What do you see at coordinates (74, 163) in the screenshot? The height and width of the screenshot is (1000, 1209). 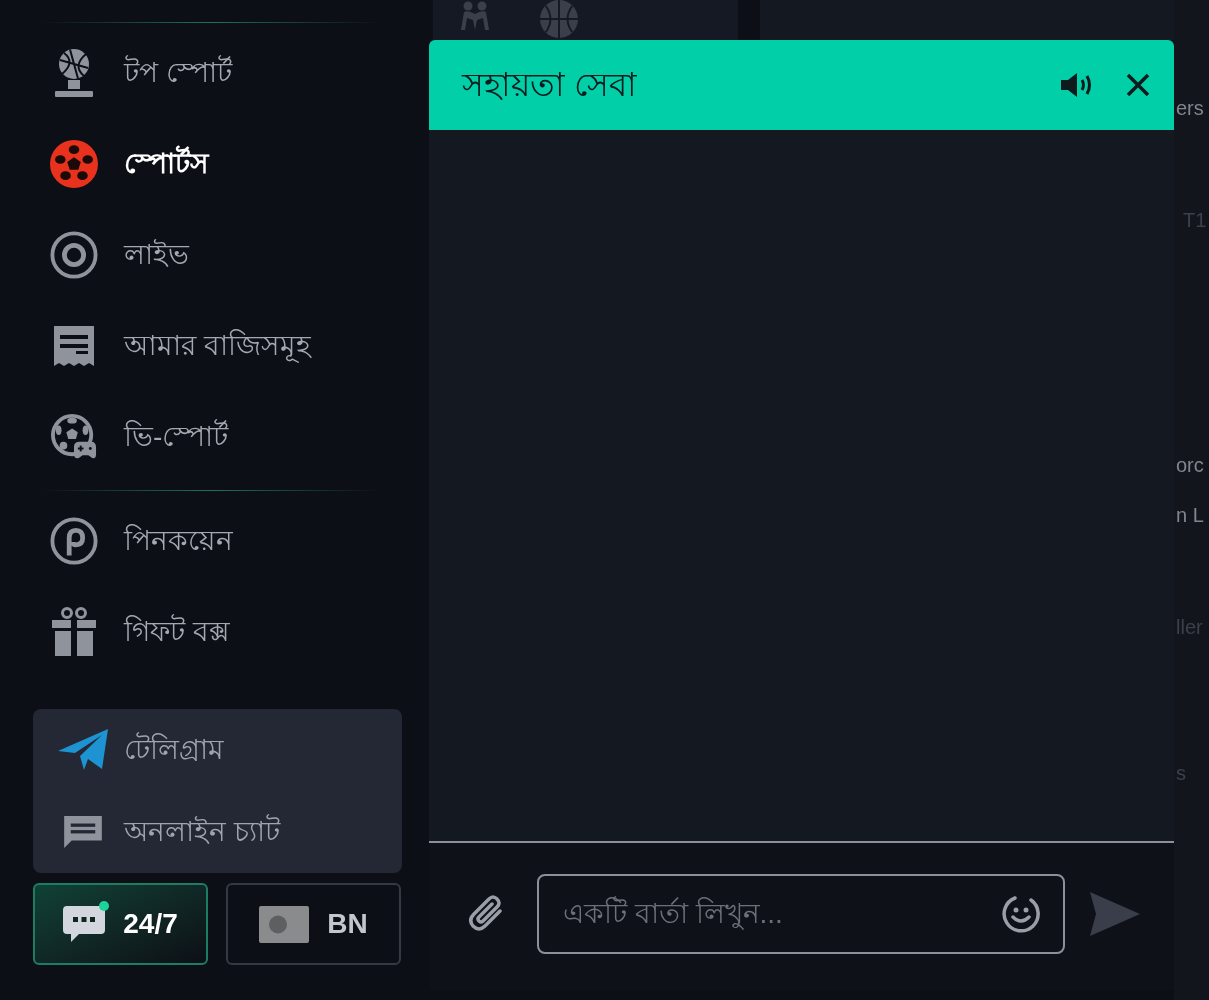 I see `soccer-ball-icon` at bounding box center [74, 163].